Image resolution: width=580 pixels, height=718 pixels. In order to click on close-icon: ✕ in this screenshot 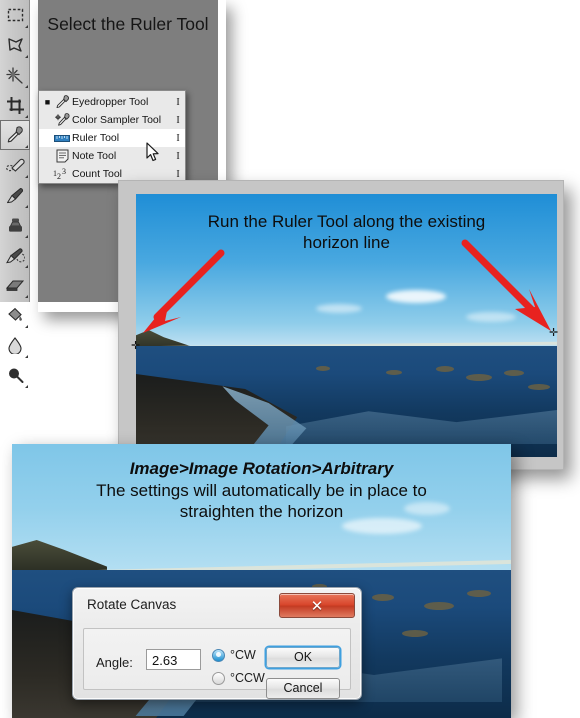, I will do `click(317, 606)`.